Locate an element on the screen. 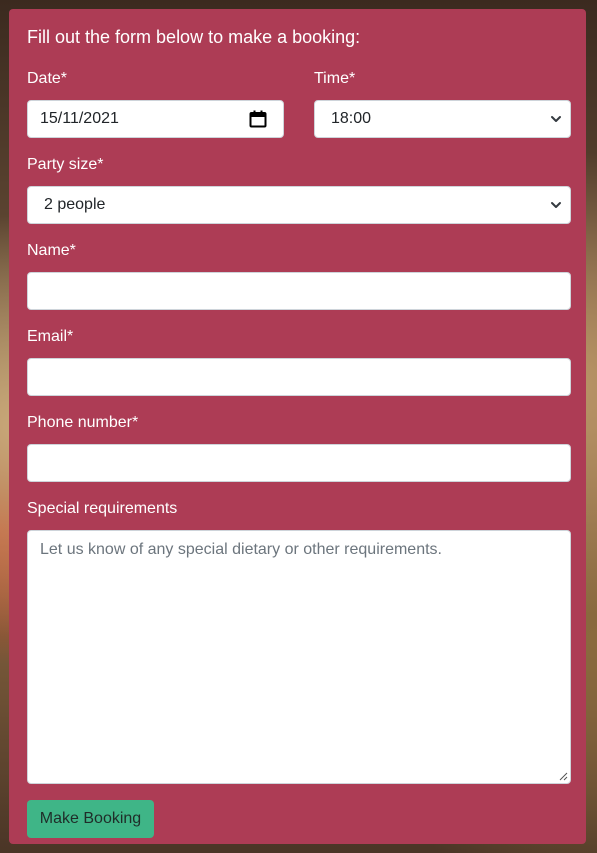 The image size is (597, 853). party-size-select: 2 people is located at coordinates (299, 205).